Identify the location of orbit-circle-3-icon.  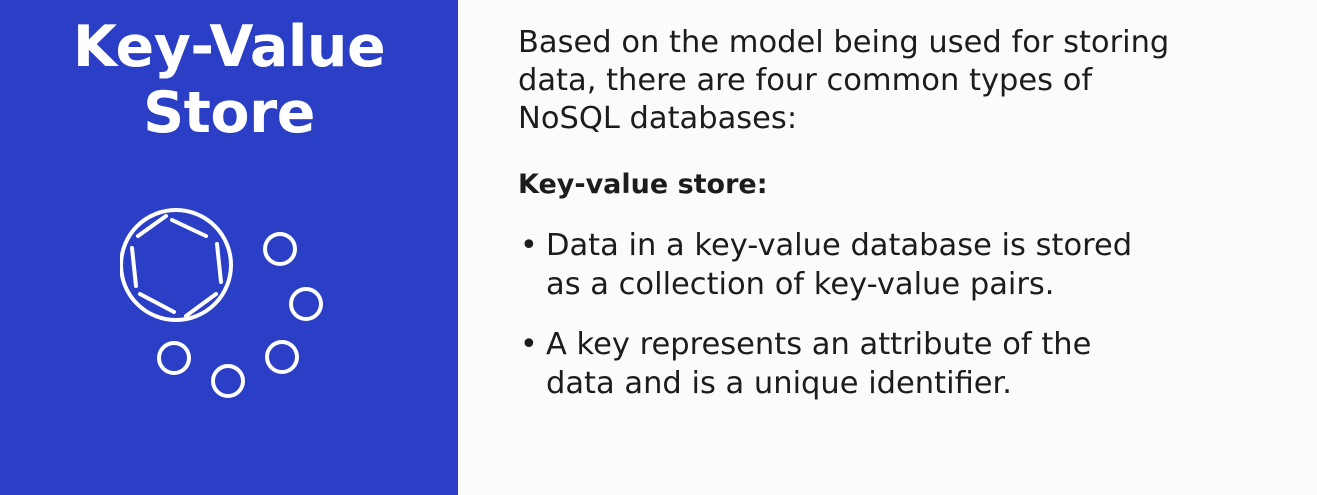
(282, 357).